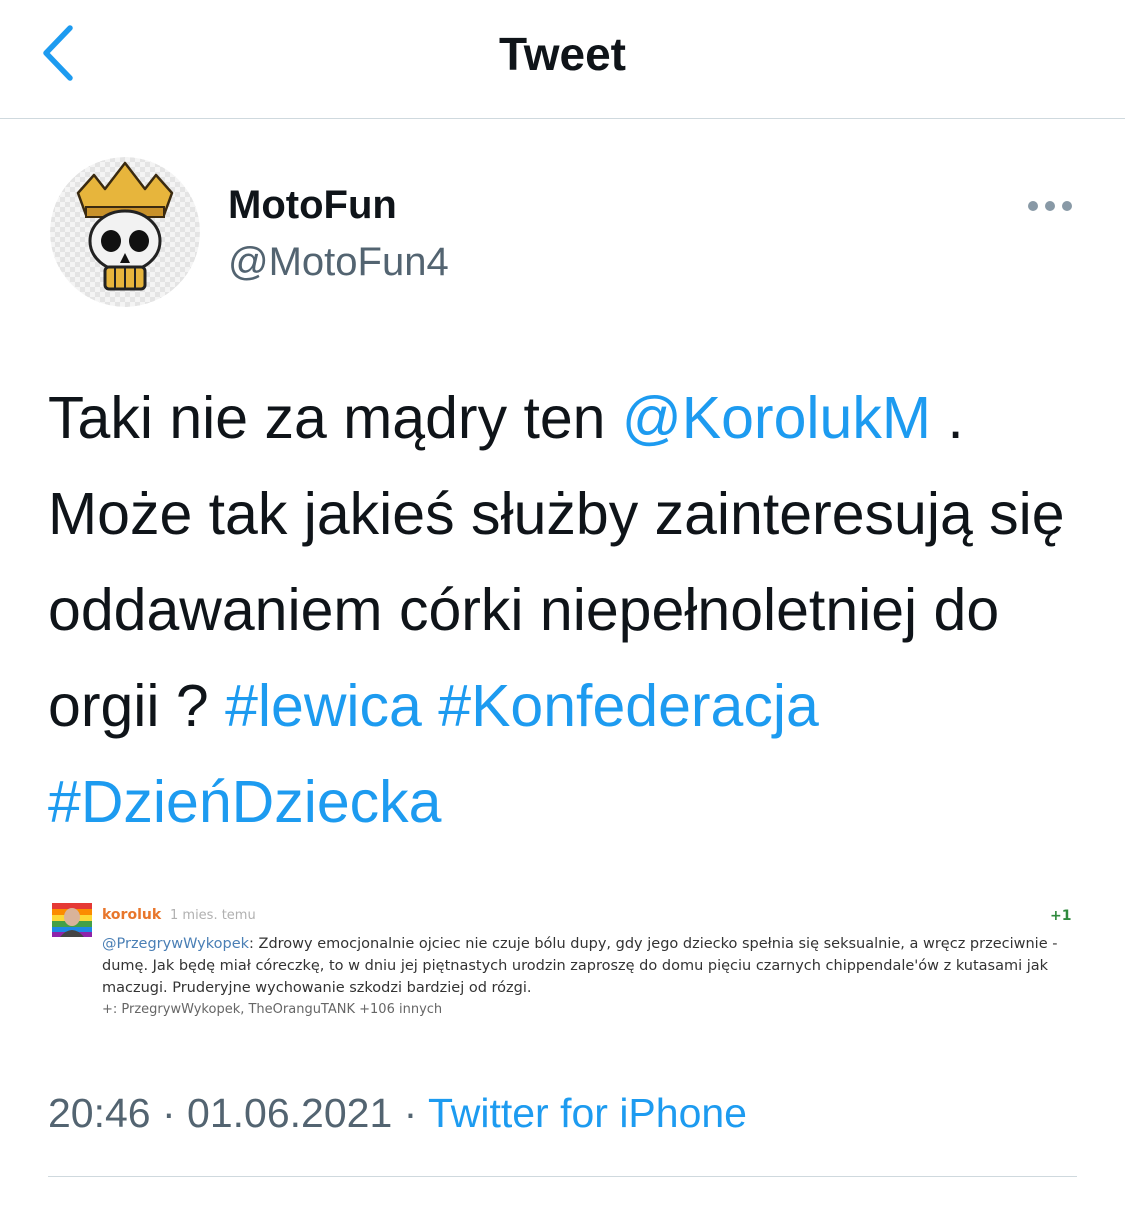 Image resolution: width=1125 pixels, height=1205 pixels. I want to click on commenter-username: koroluk, so click(132, 915).